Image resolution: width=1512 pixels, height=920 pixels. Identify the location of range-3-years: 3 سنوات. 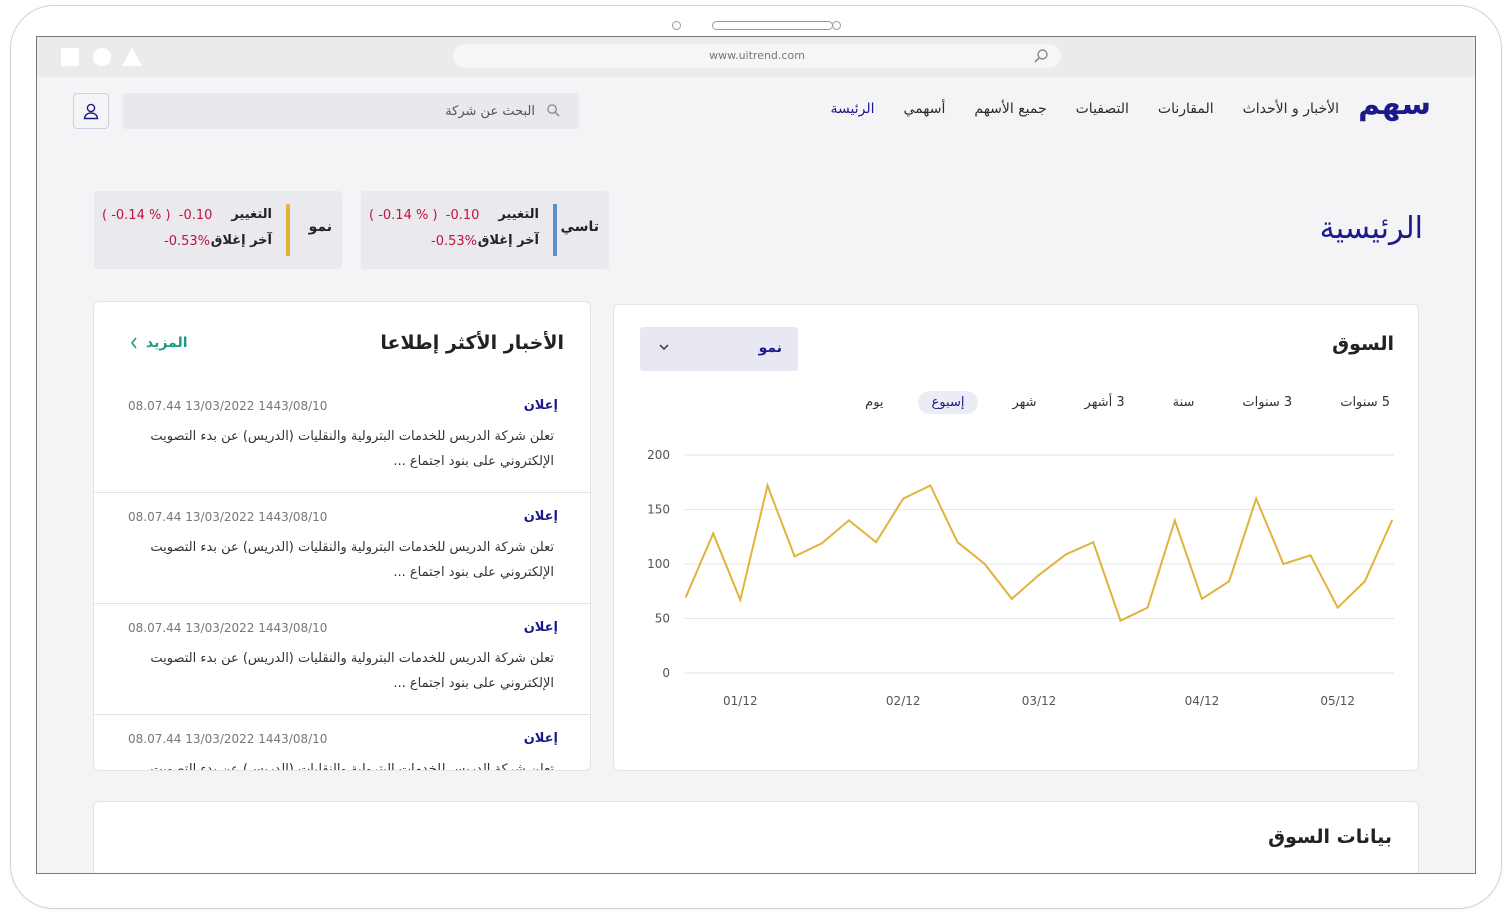
(1267, 402).